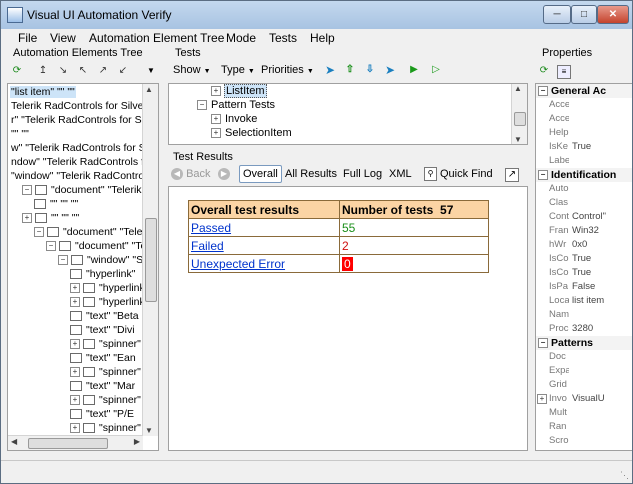 The image size is (633, 484). I want to click on property-row: Cont Control", so click(584, 217).